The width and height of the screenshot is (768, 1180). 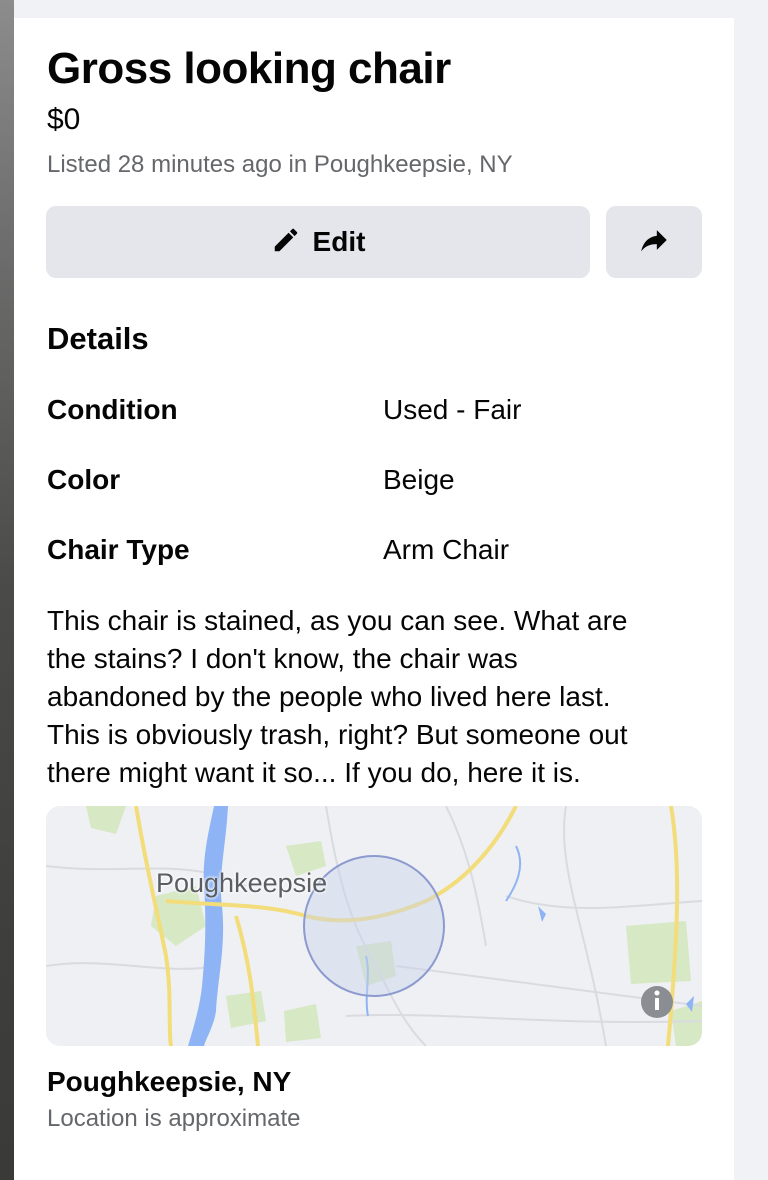 What do you see at coordinates (84, 479) in the screenshot?
I see `detail-label: Color` at bounding box center [84, 479].